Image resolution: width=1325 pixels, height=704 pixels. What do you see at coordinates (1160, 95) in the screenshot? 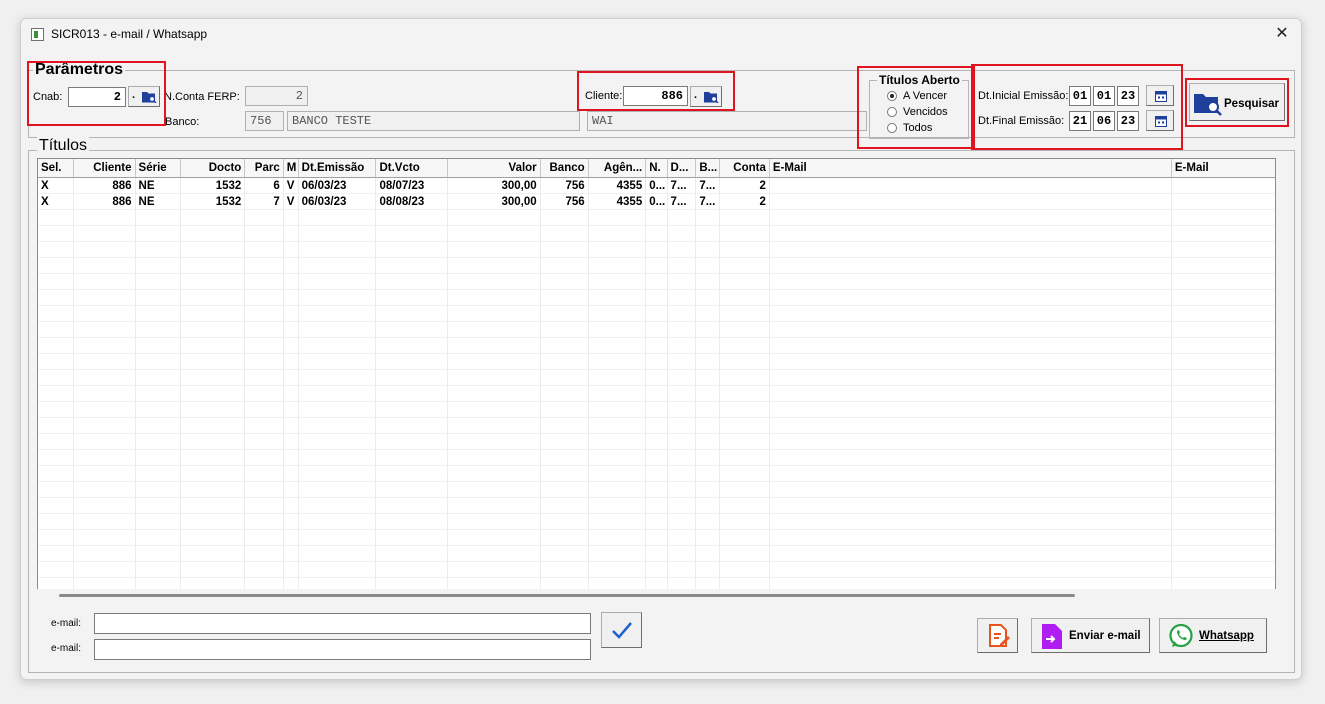
I see `dt-inicial-calendar-button` at bounding box center [1160, 95].